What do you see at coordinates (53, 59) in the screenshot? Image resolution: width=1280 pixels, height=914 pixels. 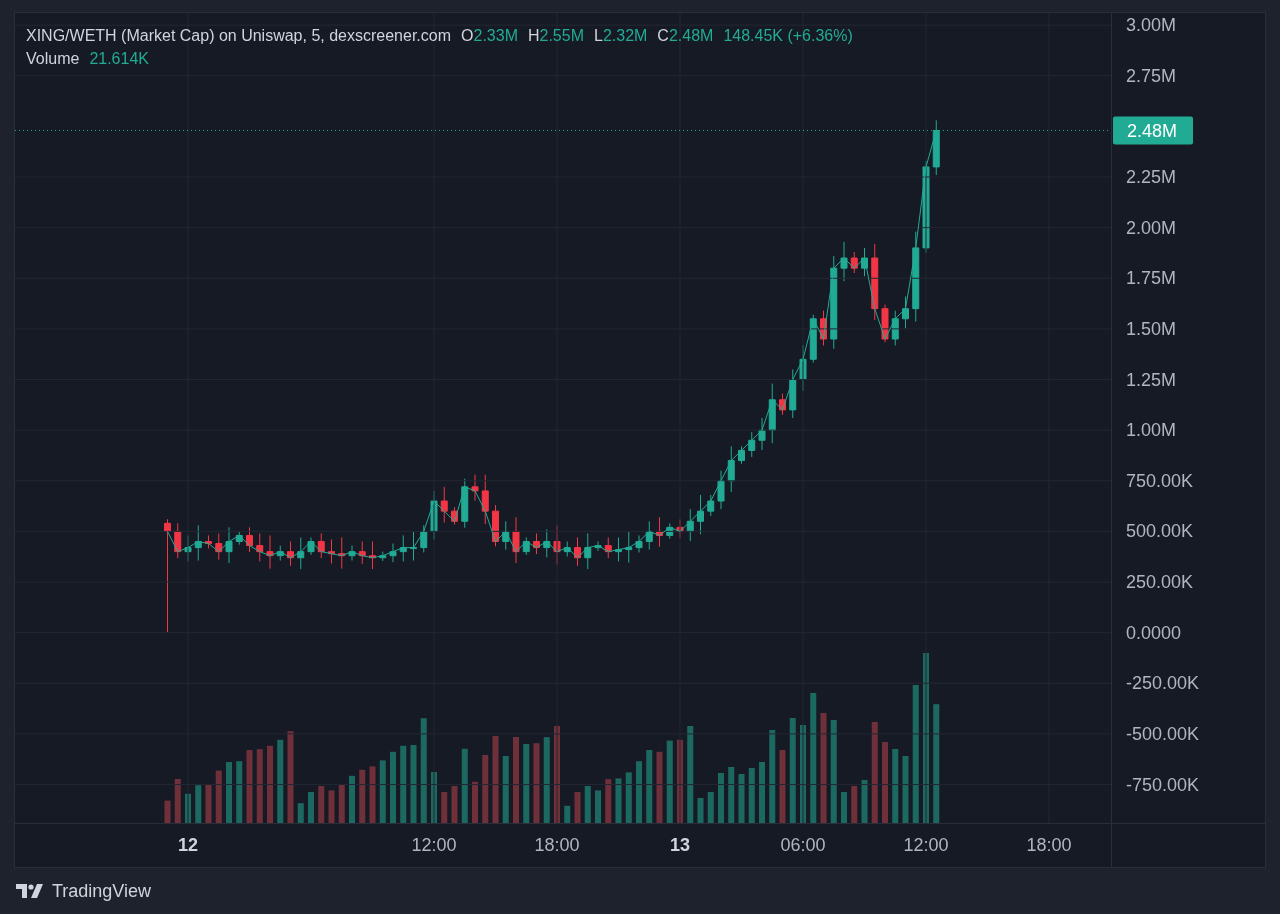 I see `volume-label: Volume` at bounding box center [53, 59].